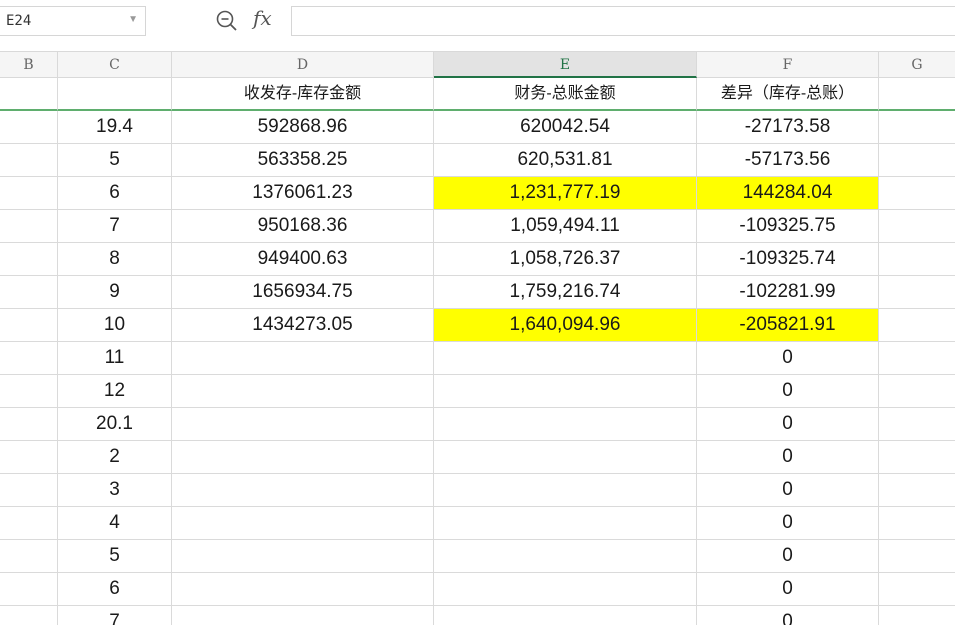 This screenshot has width=955, height=625. What do you see at coordinates (262, 18) in the screenshot?
I see `fx-icon: fx` at bounding box center [262, 18].